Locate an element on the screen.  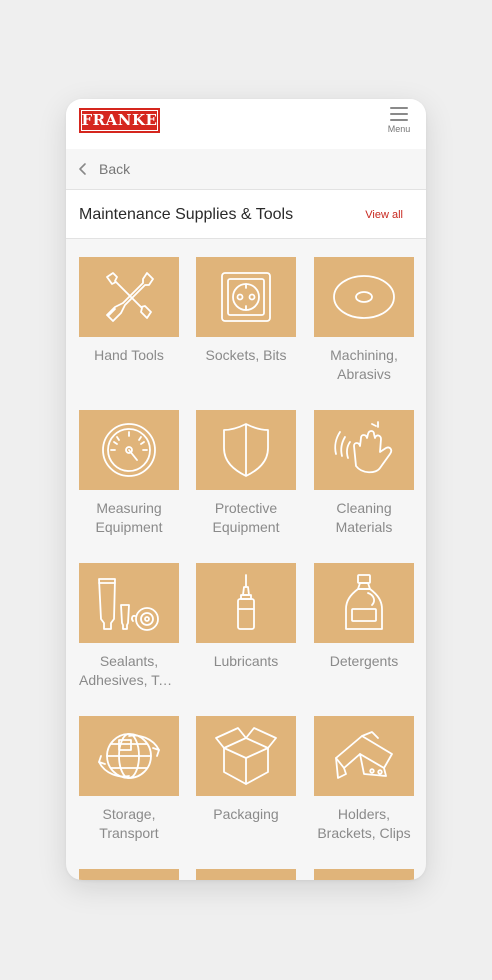
tile-label: Detergents is located at coordinates (364, 661).